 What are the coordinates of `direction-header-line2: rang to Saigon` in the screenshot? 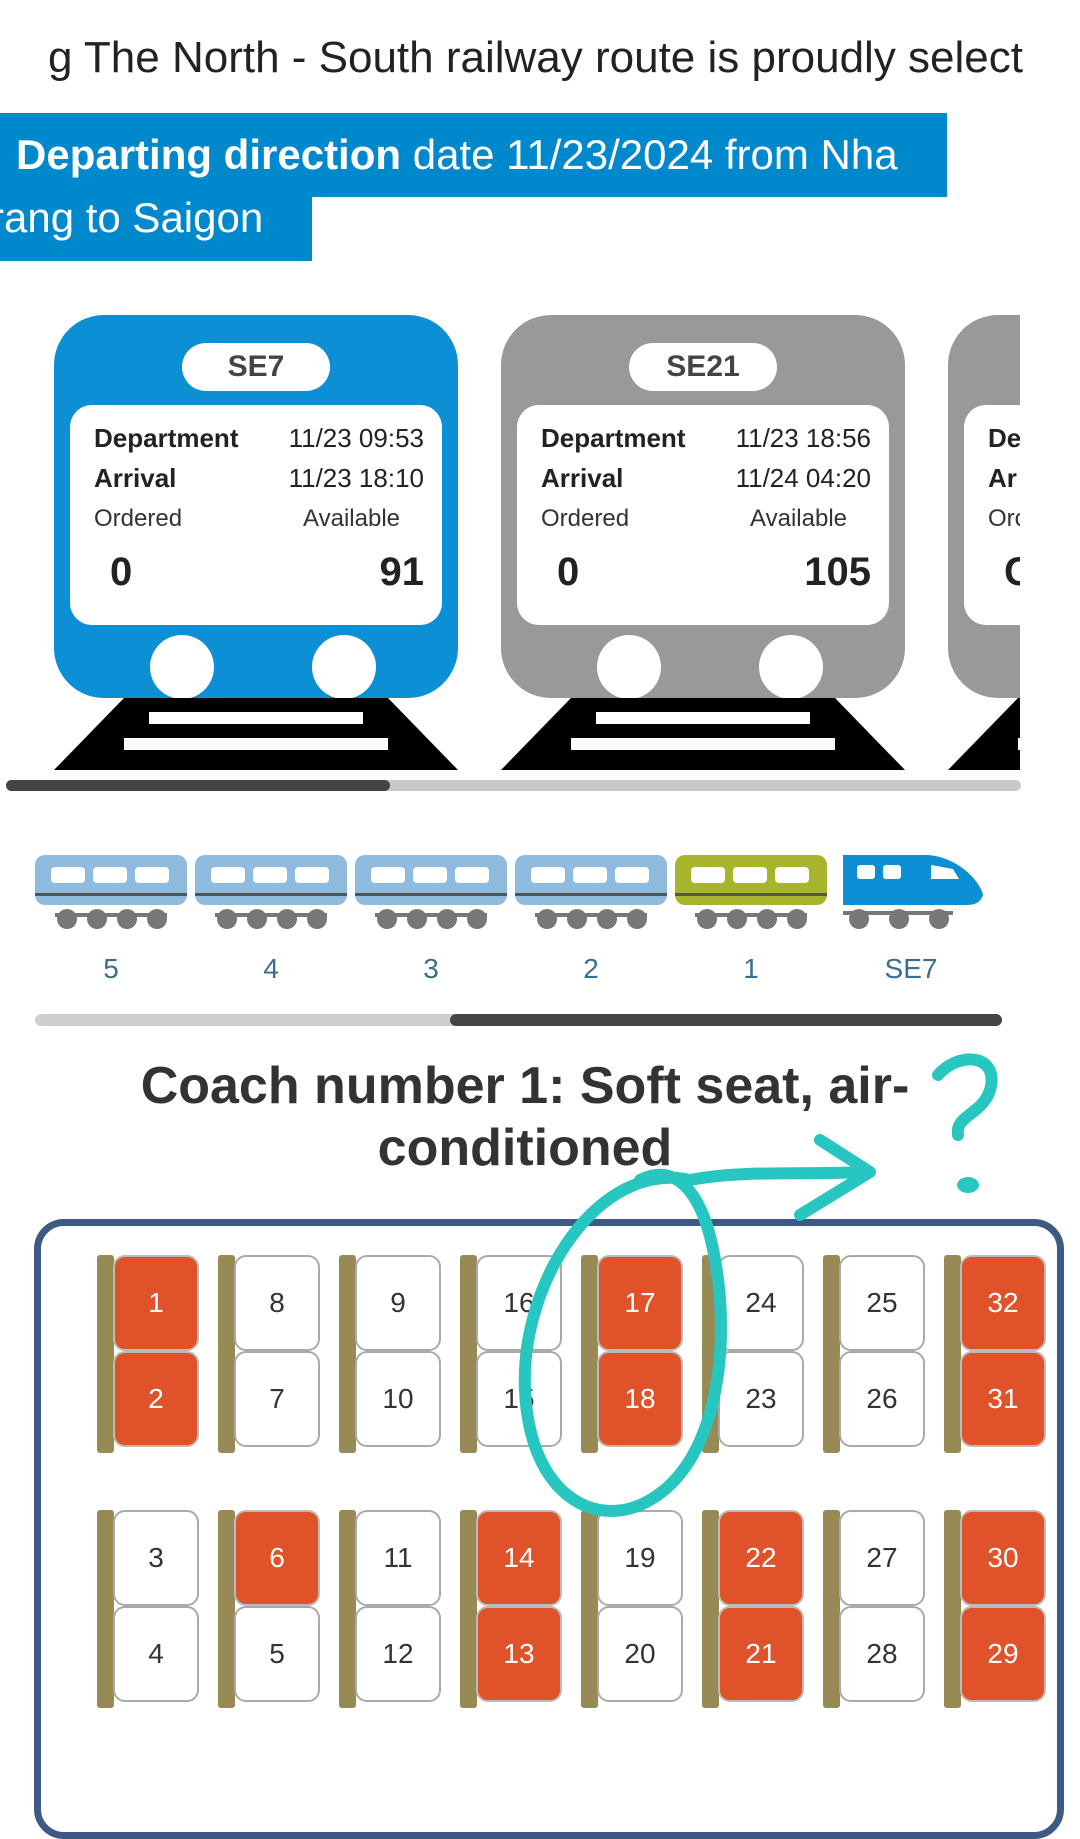 It's located at (156, 220).